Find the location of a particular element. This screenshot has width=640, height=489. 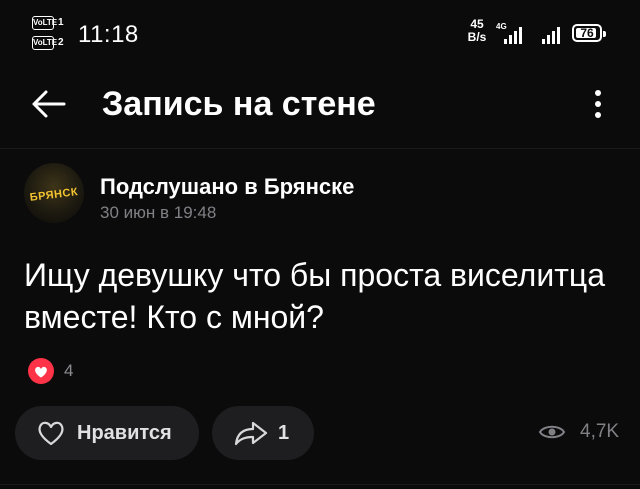

battery-icon: 76 is located at coordinates (589, 33).